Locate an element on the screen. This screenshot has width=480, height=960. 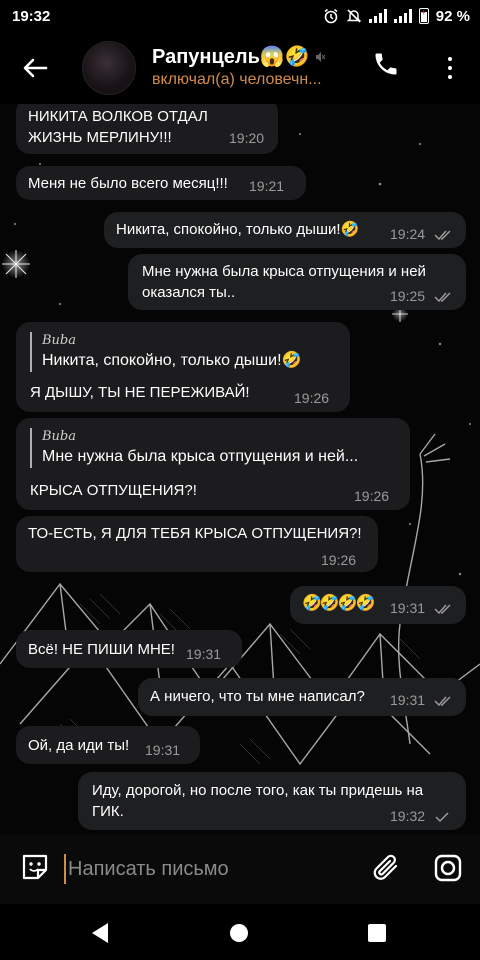
attach-button is located at coordinates (387, 868).